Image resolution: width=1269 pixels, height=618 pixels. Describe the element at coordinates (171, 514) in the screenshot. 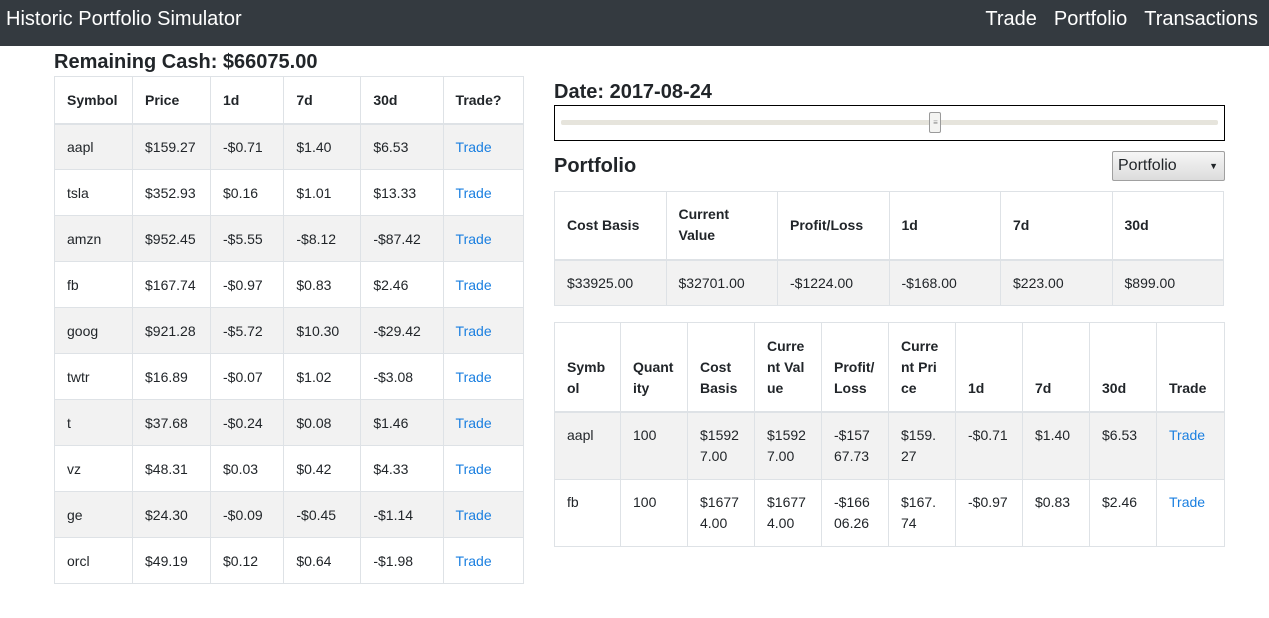

I see `table-cell: $24.30` at that location.